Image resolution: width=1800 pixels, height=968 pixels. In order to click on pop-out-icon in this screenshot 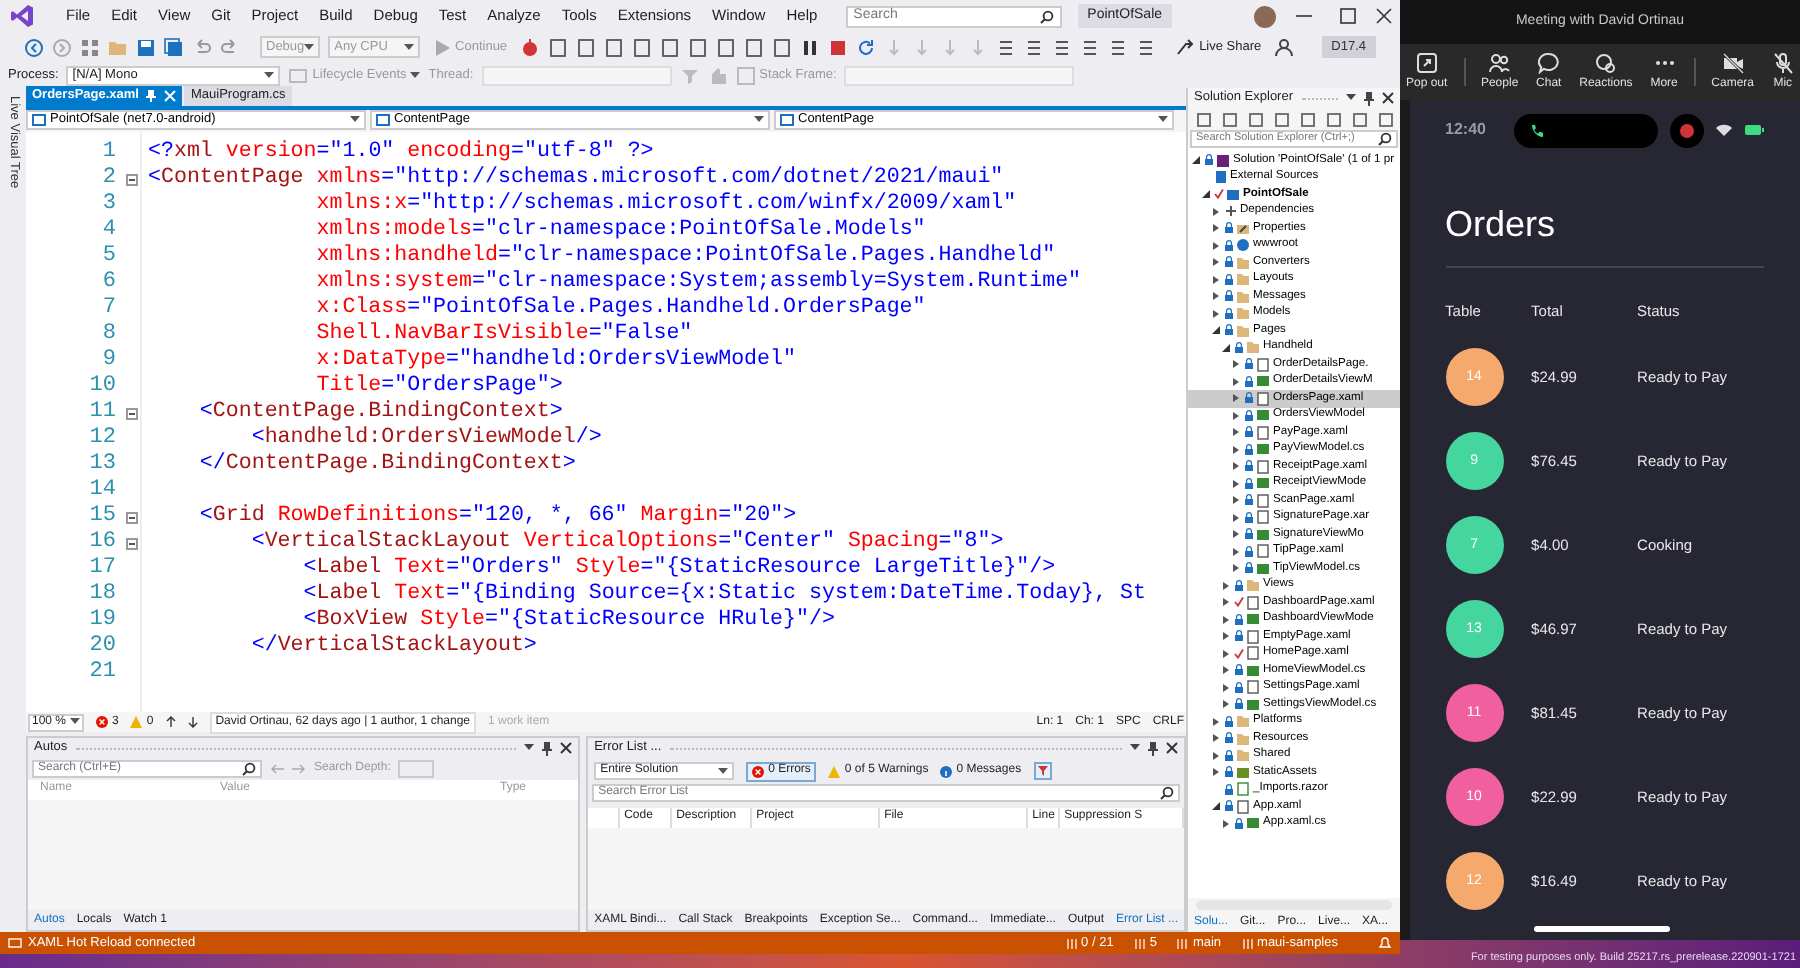, I will do `click(1426, 62)`.